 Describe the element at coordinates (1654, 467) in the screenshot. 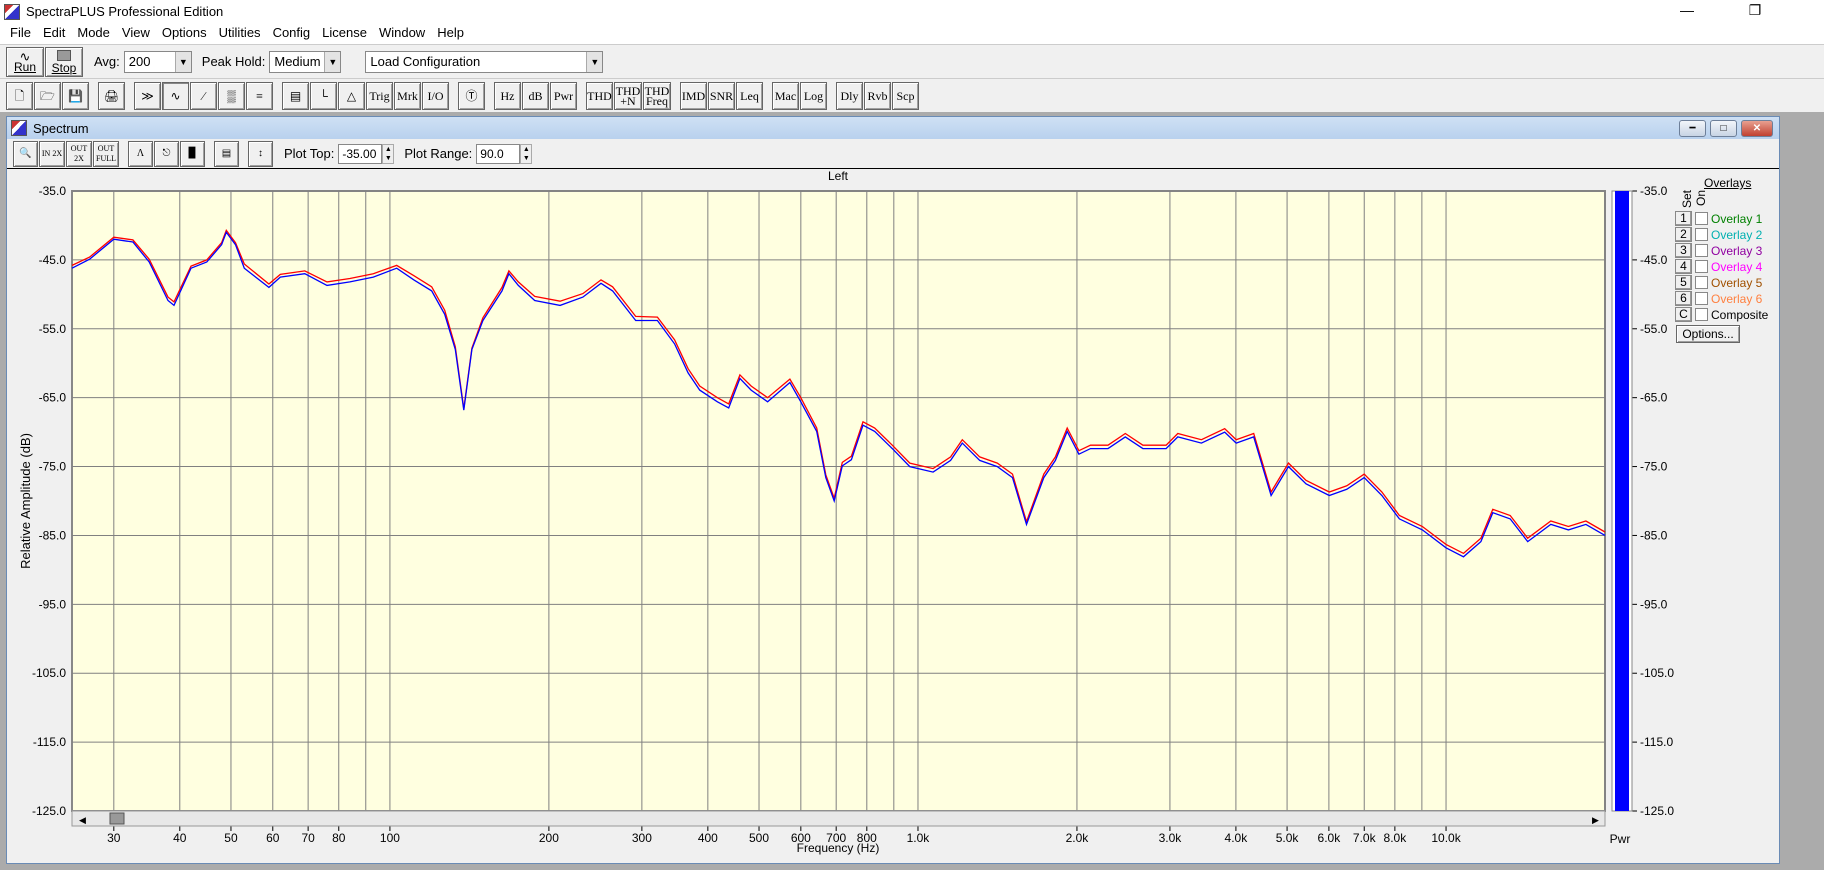

I see `pwr-tick-label: -75.0` at that location.